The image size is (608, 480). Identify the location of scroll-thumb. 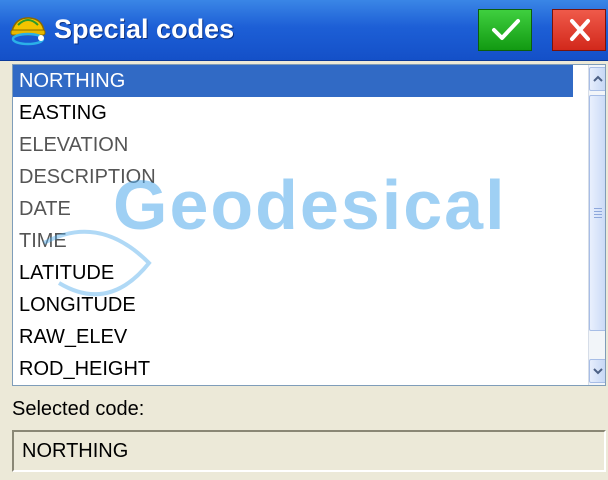
(597, 213).